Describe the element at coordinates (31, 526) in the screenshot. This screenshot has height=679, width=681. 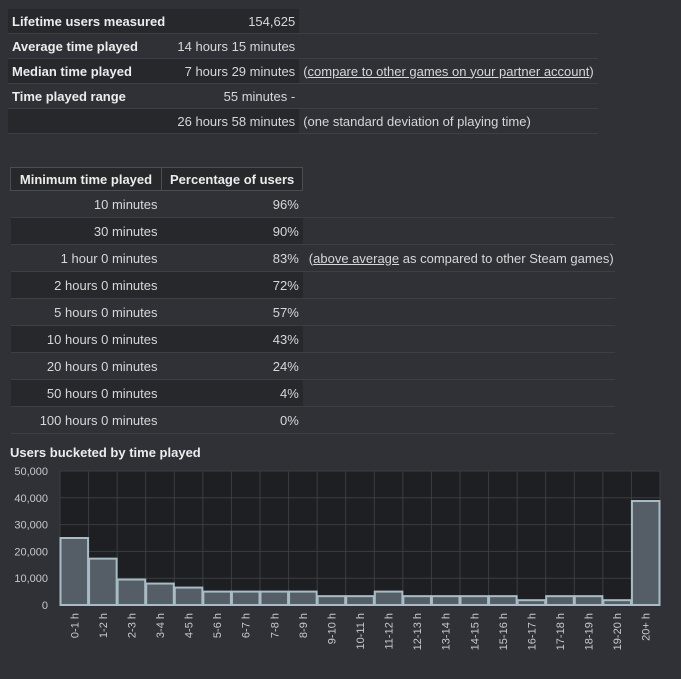
I see `y-tick-label: 30,000` at that location.